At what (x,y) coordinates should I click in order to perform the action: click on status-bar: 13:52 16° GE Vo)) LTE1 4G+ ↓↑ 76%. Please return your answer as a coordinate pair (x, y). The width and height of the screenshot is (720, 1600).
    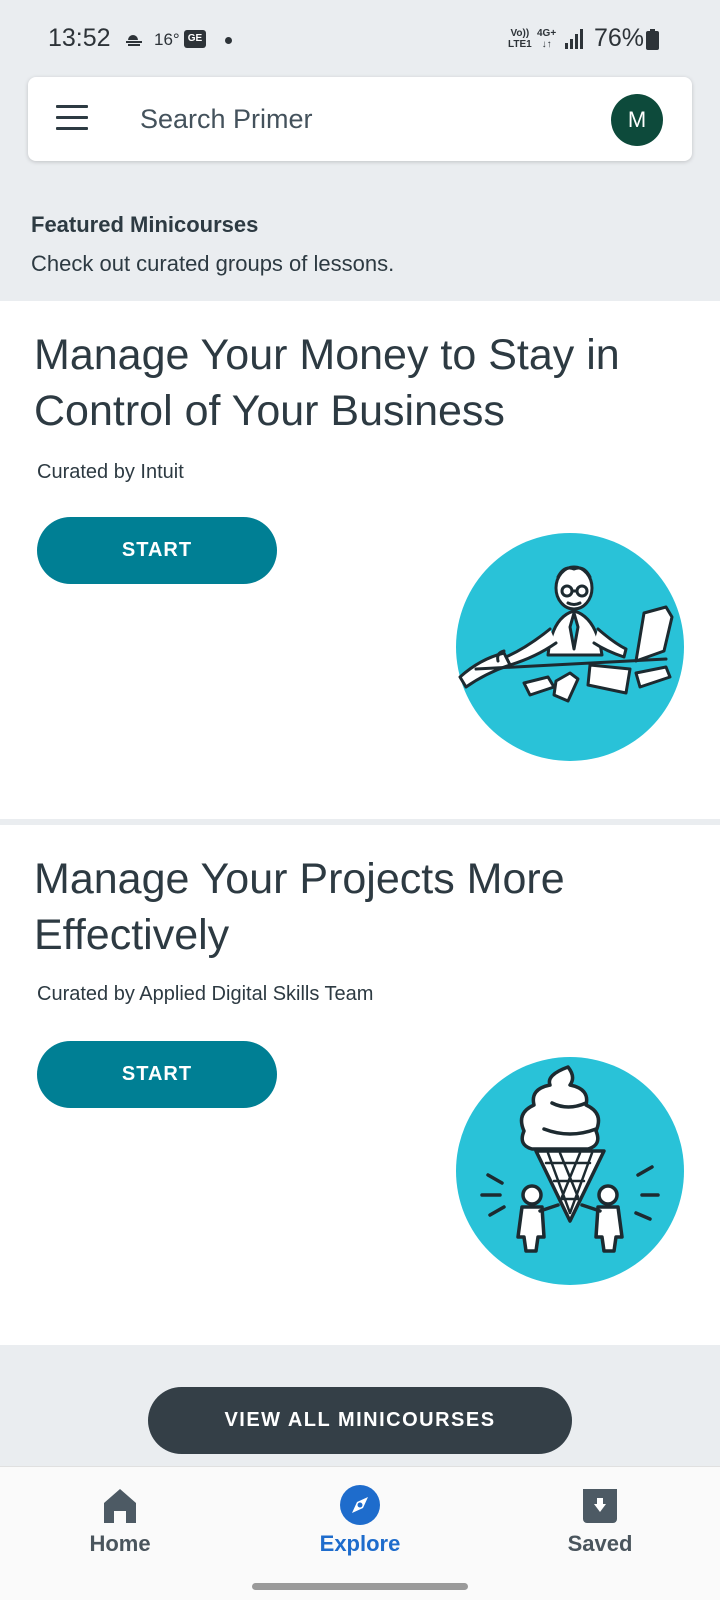
    Looking at the image, I should click on (360, 39).